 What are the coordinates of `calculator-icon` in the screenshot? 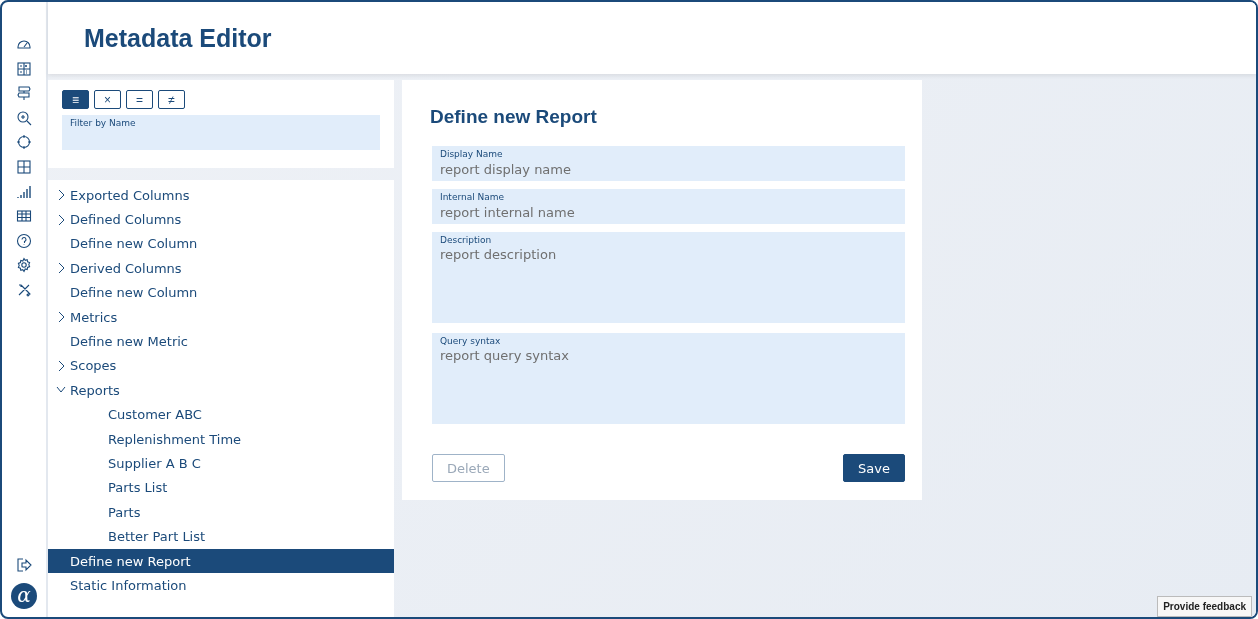 It's located at (24, 68).